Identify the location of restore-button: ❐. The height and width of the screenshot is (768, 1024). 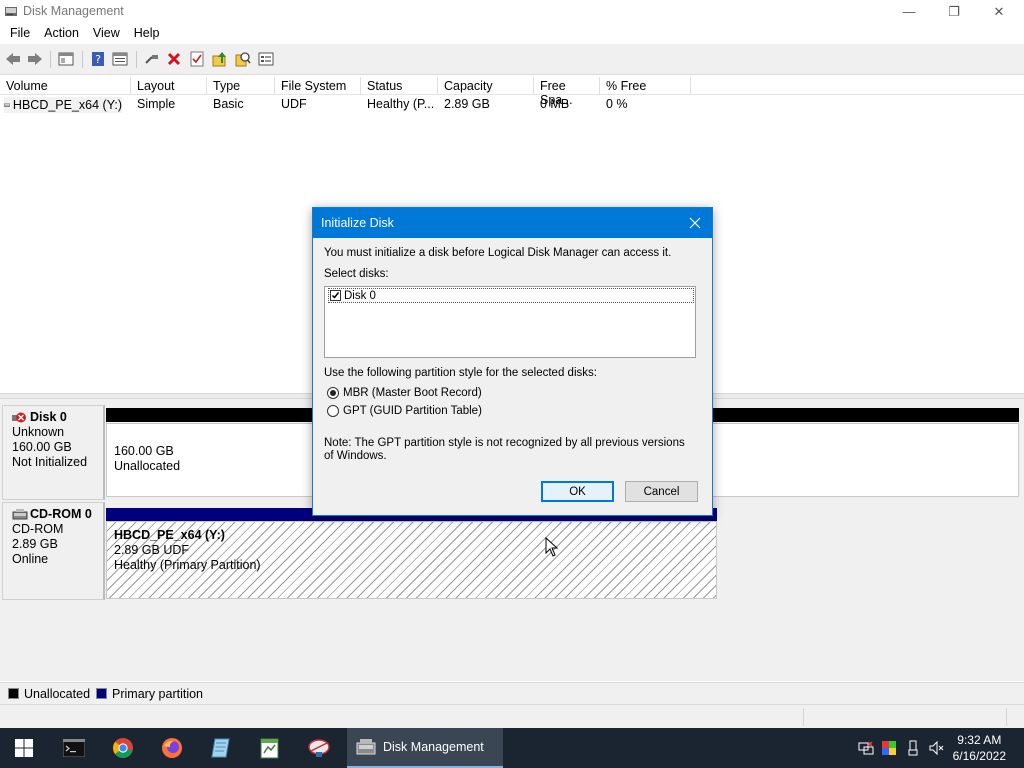
(954, 11).